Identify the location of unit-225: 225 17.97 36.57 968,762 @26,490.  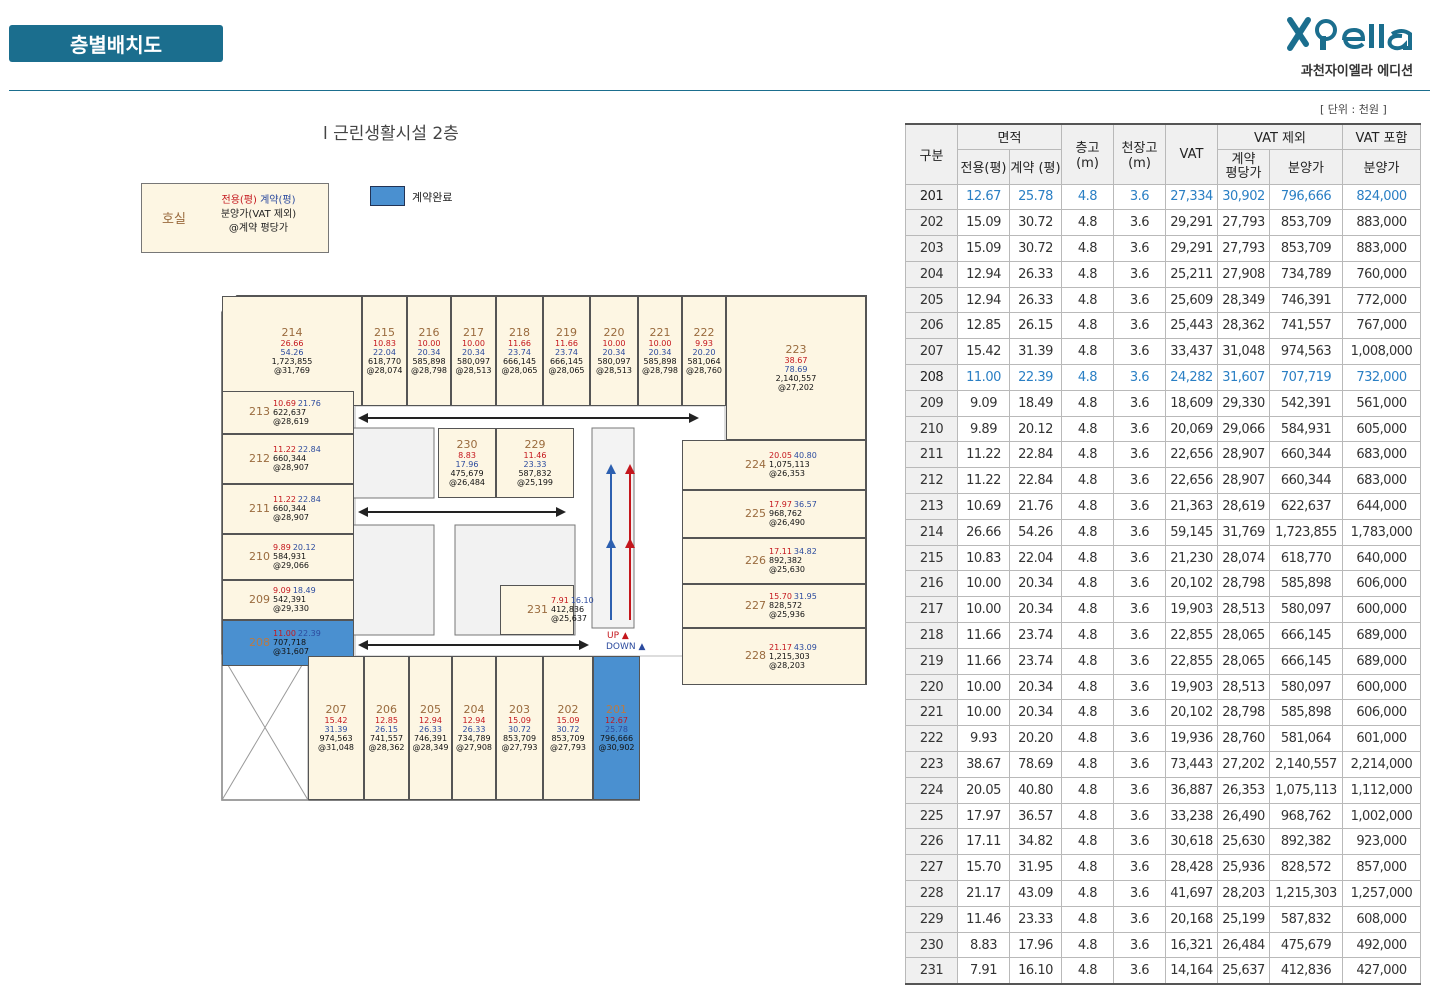
(774, 514).